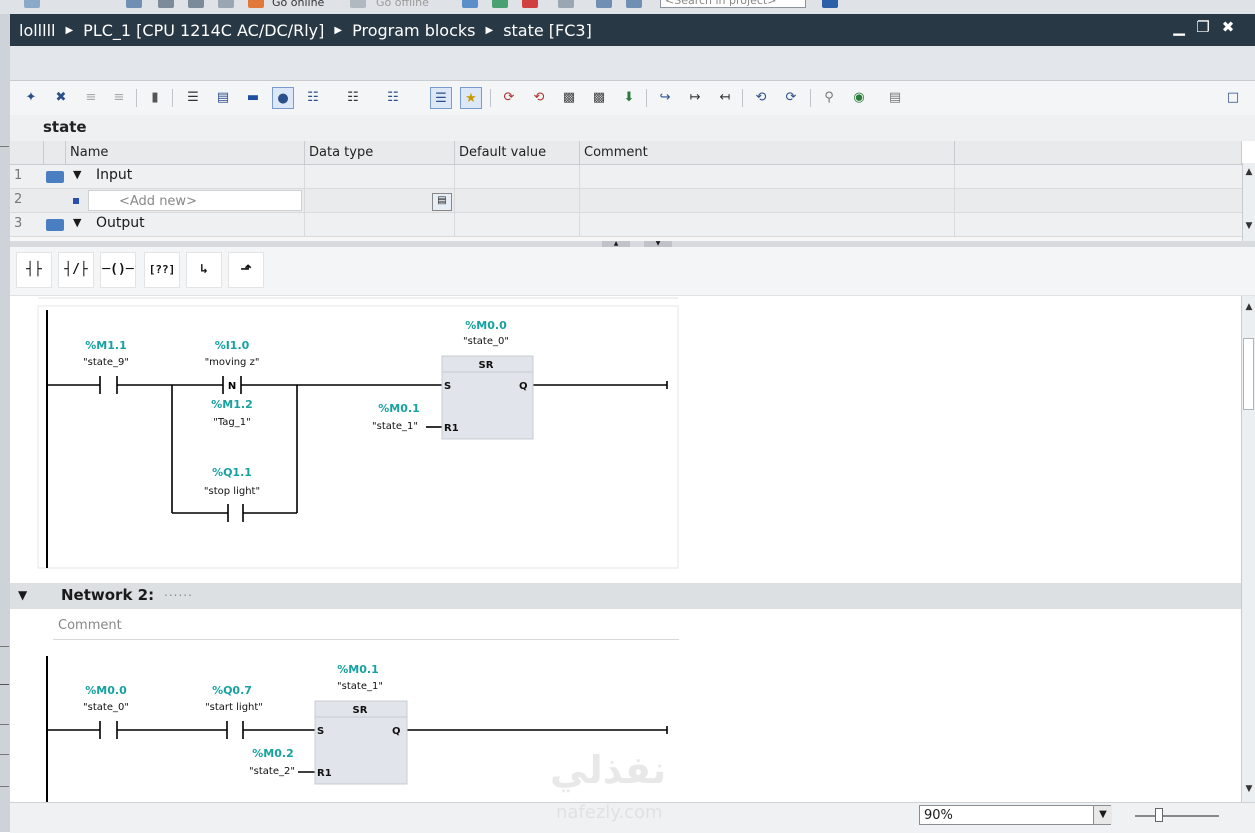 The width and height of the screenshot is (1255, 833). I want to click on compare-icon: ▩, so click(599, 98).